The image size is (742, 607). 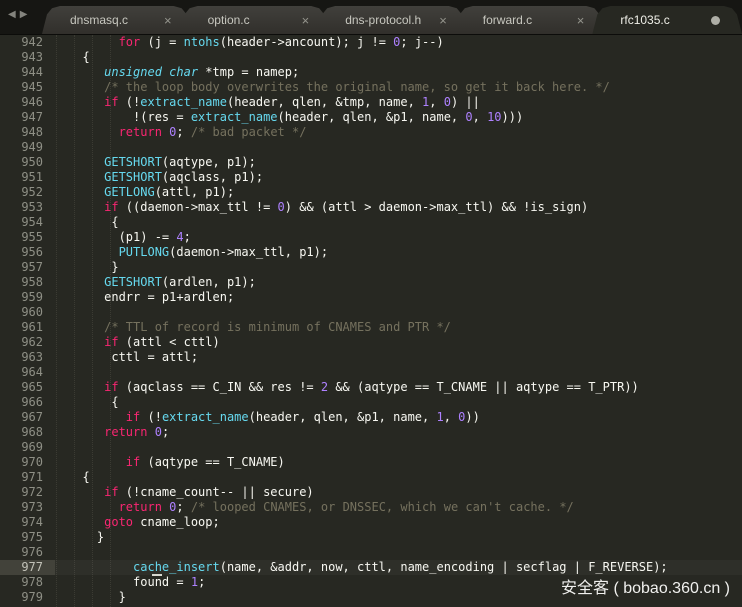 What do you see at coordinates (27, 462) in the screenshot?
I see `line-number: 970` at bounding box center [27, 462].